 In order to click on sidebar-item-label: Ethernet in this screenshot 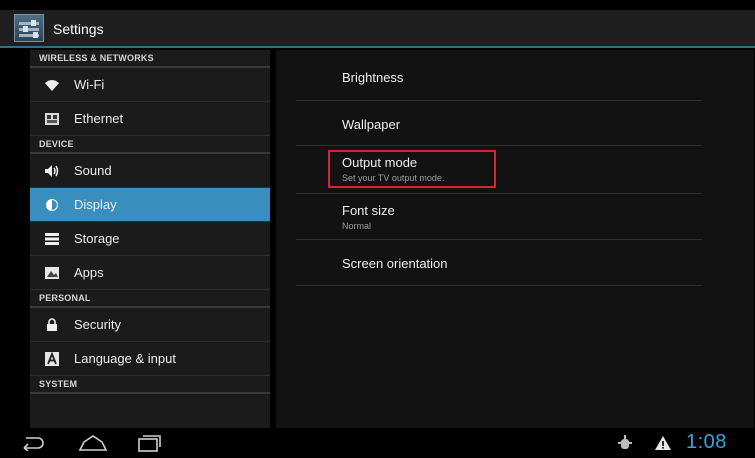, I will do `click(99, 118)`.